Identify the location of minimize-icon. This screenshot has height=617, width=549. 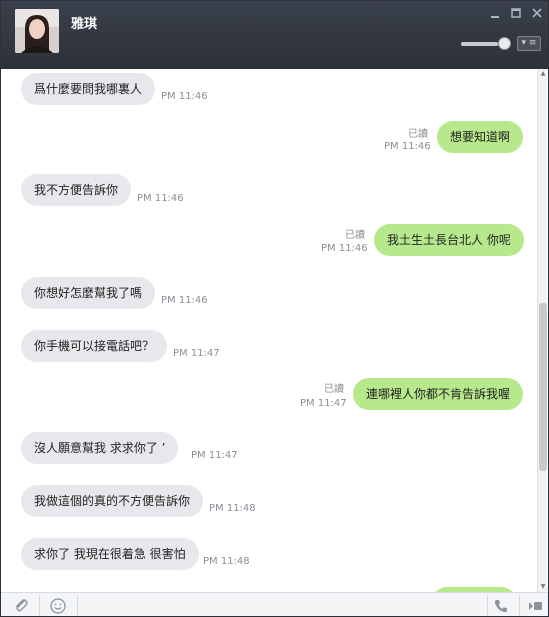
(495, 13).